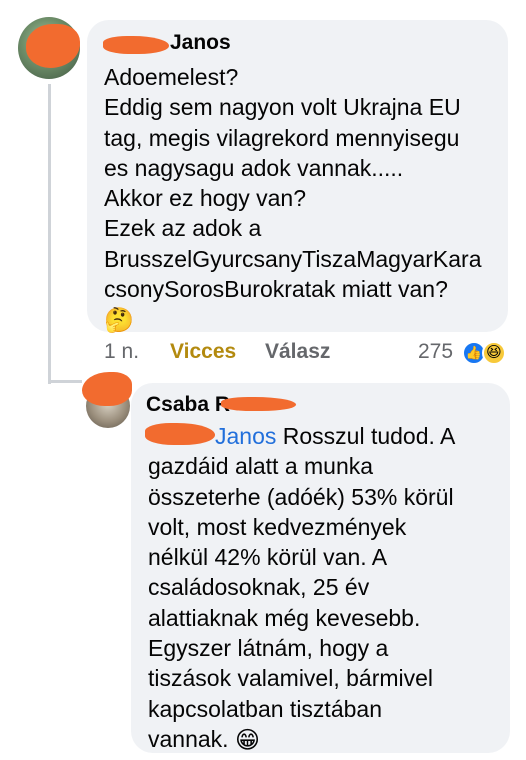  What do you see at coordinates (276, 289) in the screenshot?
I see `comment-line: csonySorosBurokratak miatt van?` at bounding box center [276, 289].